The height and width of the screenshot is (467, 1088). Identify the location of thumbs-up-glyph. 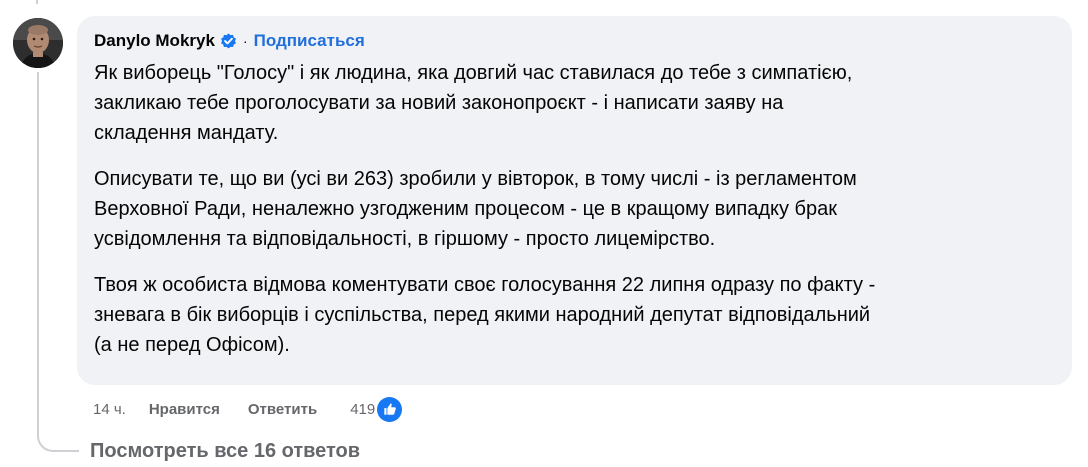
(390, 409).